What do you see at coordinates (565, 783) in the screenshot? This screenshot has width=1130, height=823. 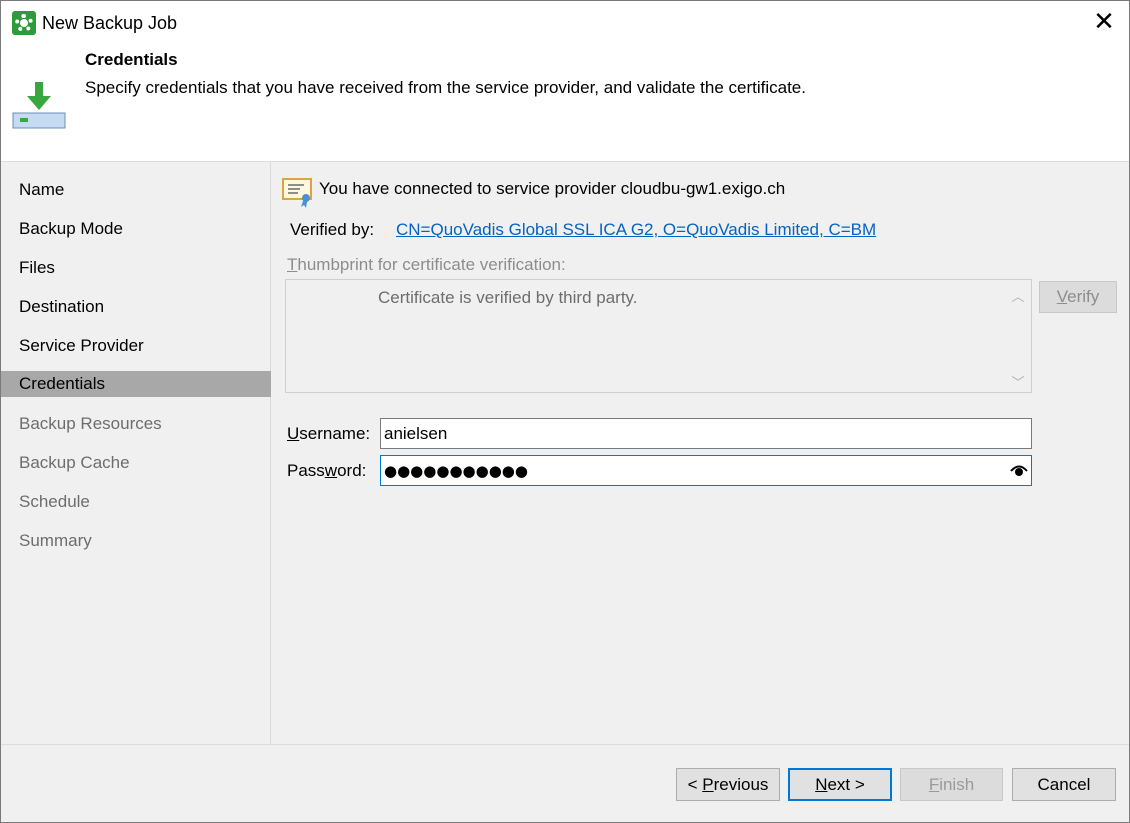 I see `wizard-footer: < Previous Next > Finish Cancel` at bounding box center [565, 783].